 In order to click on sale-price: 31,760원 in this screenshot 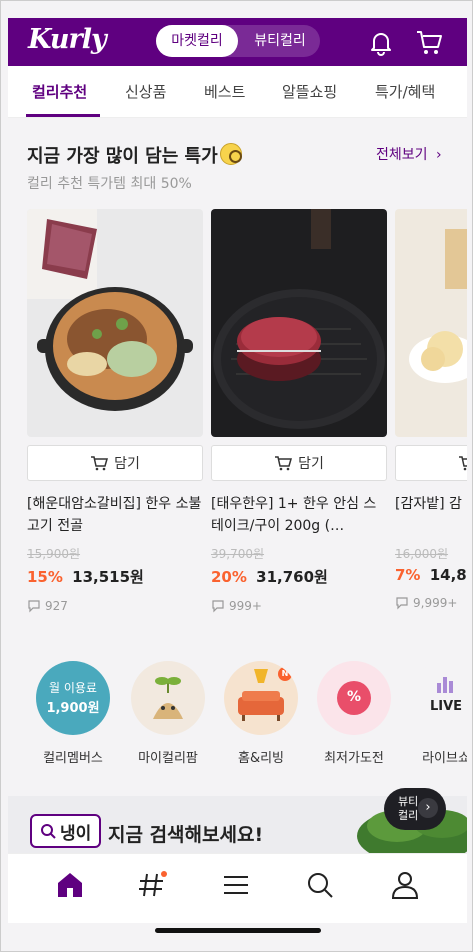, I will do `click(292, 577)`.